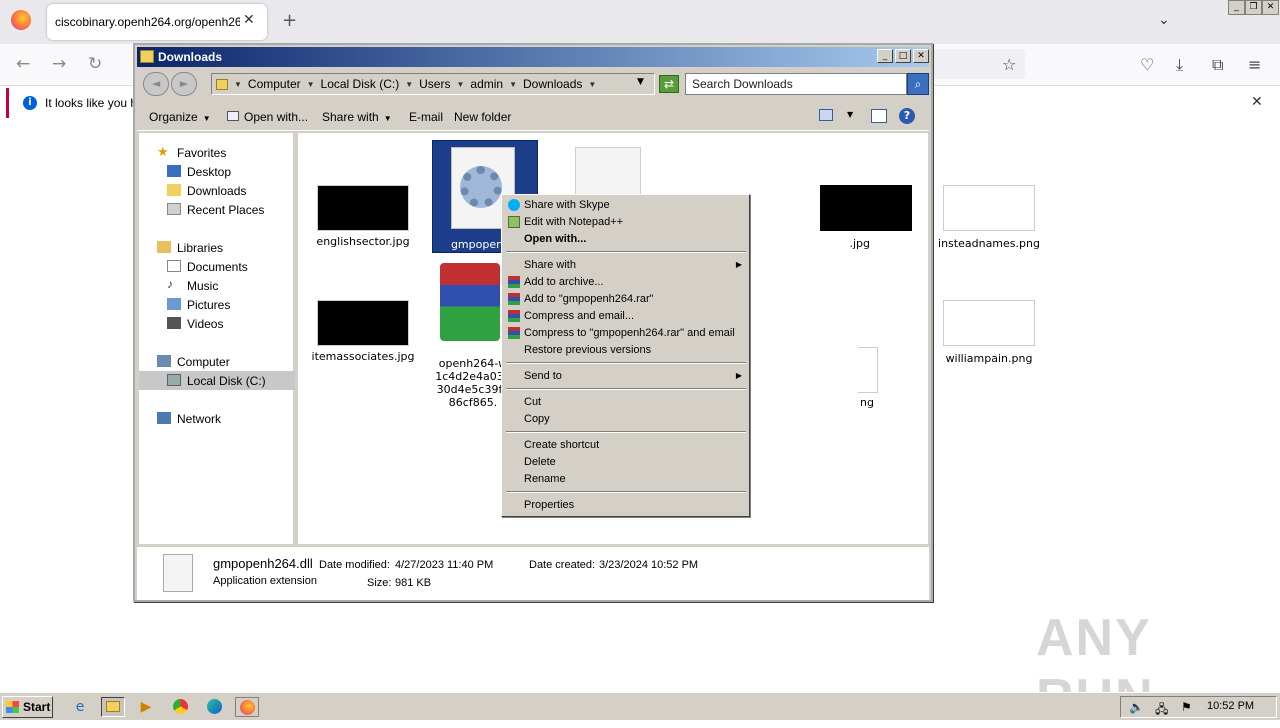  I want to click on menu-item-create-shortcut: Create shortcut, so click(626, 445).